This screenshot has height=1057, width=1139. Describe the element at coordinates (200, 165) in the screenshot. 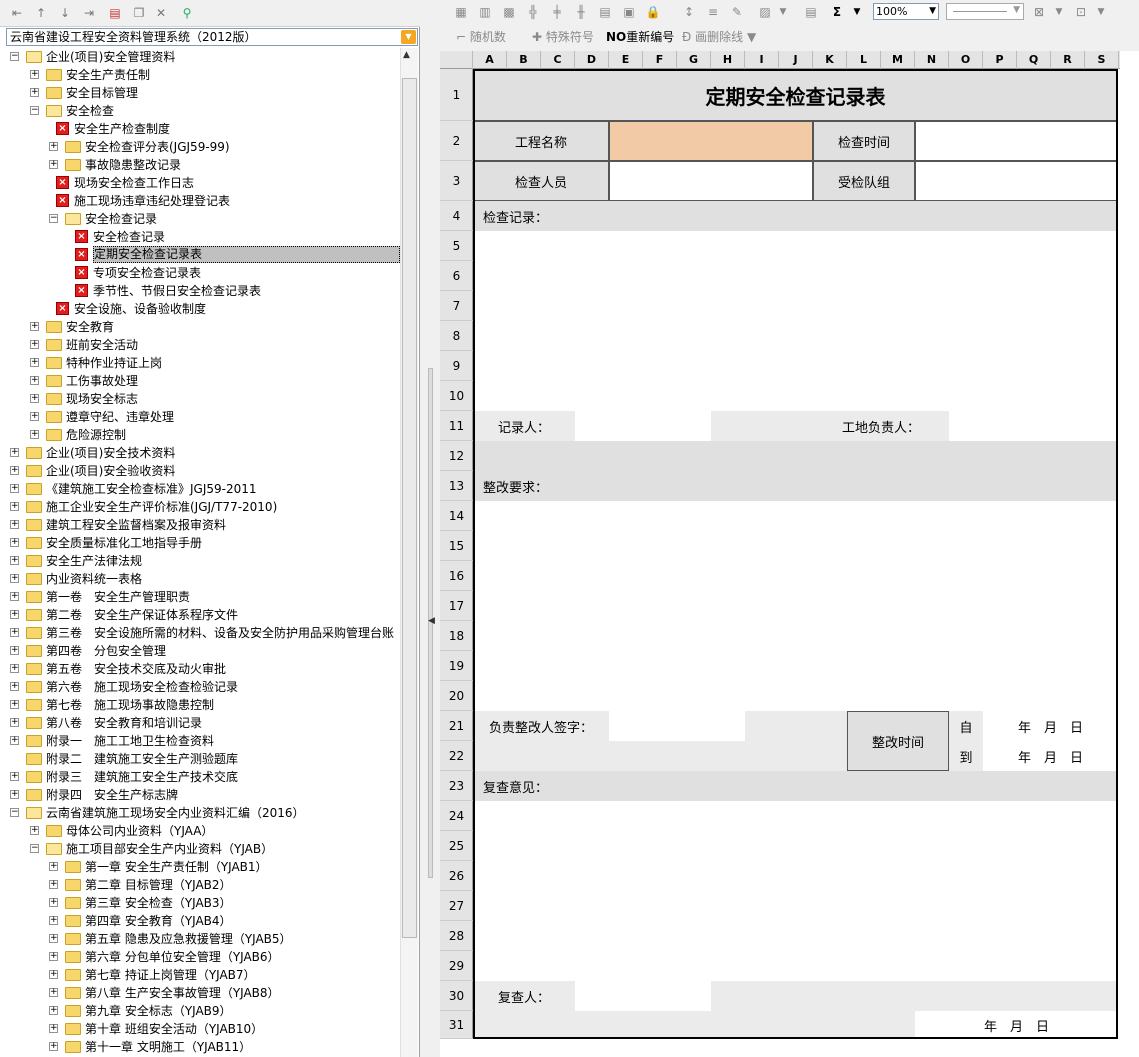

I see `tree-node: + 事故隐患整改记录` at that location.